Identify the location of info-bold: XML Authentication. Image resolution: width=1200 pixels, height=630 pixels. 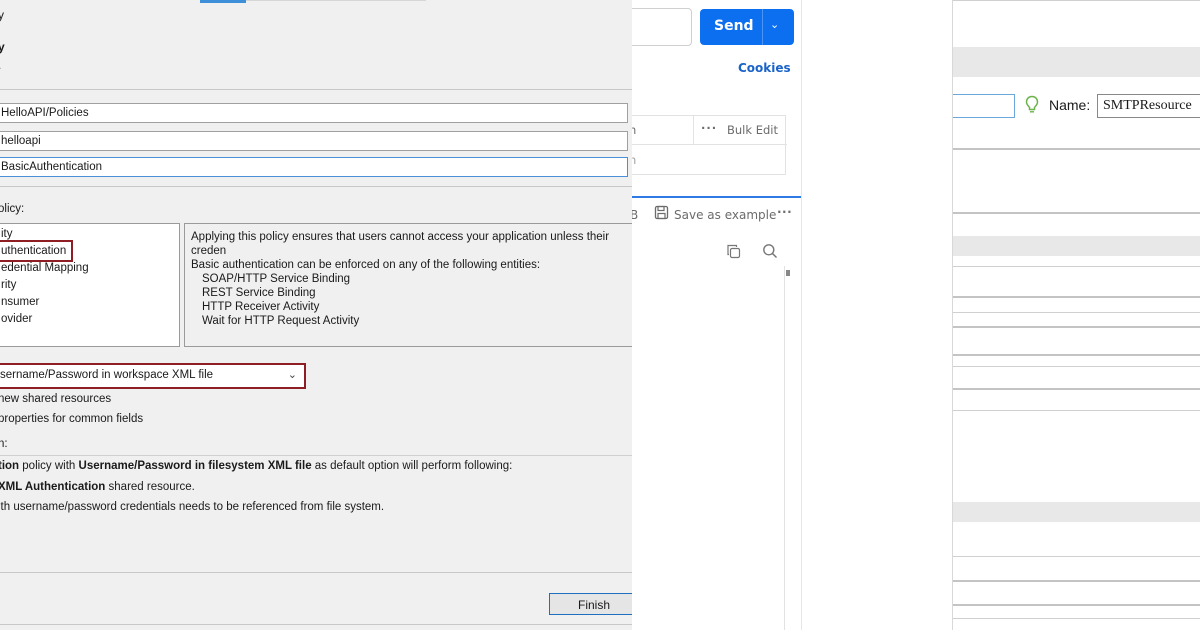
(53, 487).